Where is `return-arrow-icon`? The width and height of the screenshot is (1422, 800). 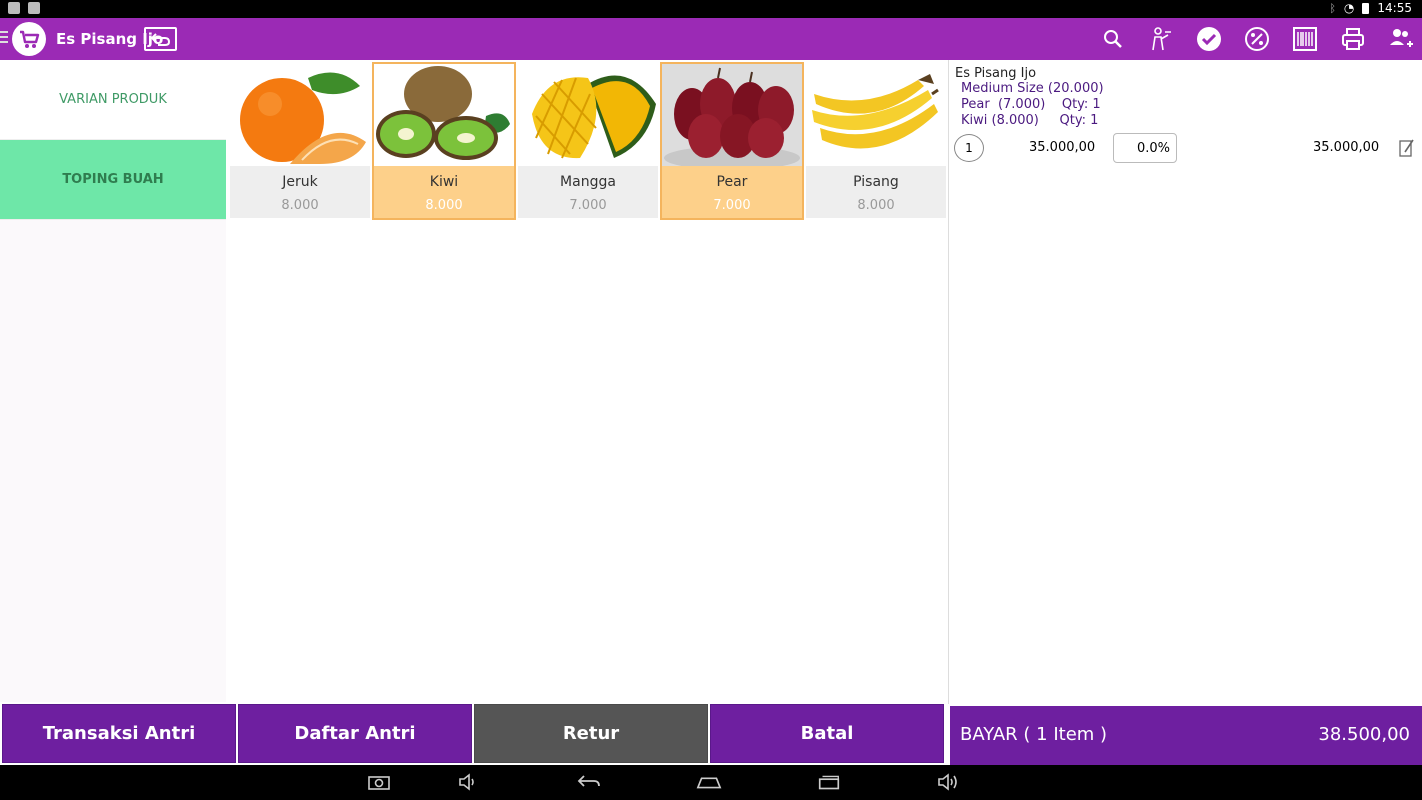
return-arrow-icon is located at coordinates (160, 39).